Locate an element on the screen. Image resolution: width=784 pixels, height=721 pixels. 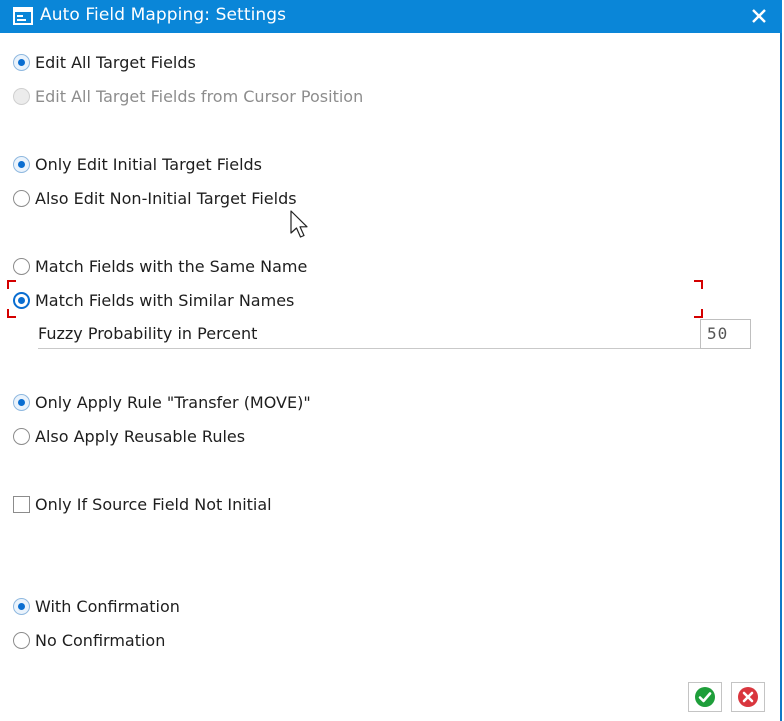
radio-label: Match Fields with Similar Names is located at coordinates (165, 300).